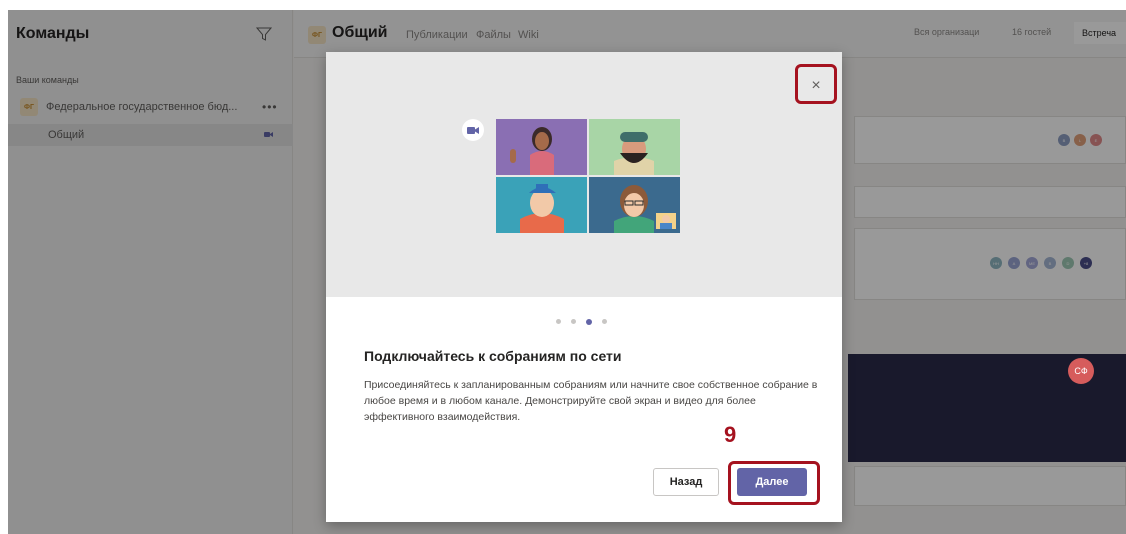  What do you see at coordinates (816, 84) in the screenshot?
I see `close-highlight-box` at bounding box center [816, 84].